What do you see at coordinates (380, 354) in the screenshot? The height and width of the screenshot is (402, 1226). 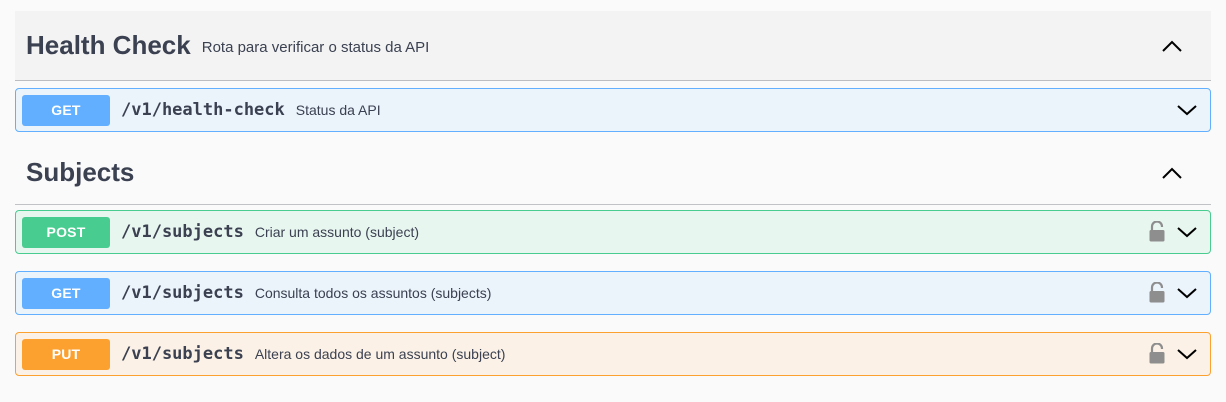 I see `operation-summary: Altera os dados de um assunto (subject)` at bounding box center [380, 354].